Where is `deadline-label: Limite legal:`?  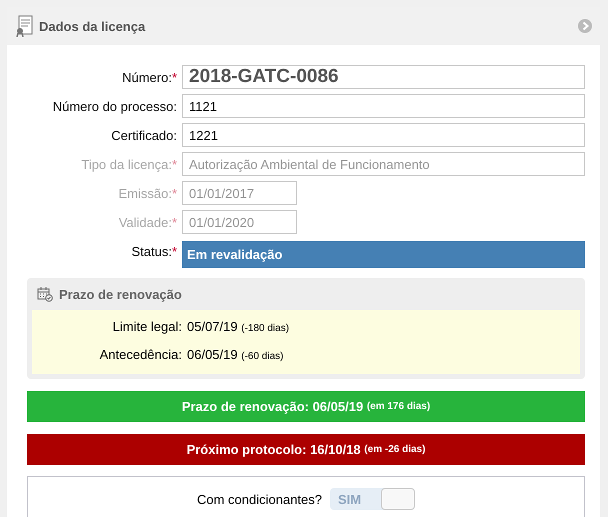 deadline-label: Limite legal: is located at coordinates (147, 327).